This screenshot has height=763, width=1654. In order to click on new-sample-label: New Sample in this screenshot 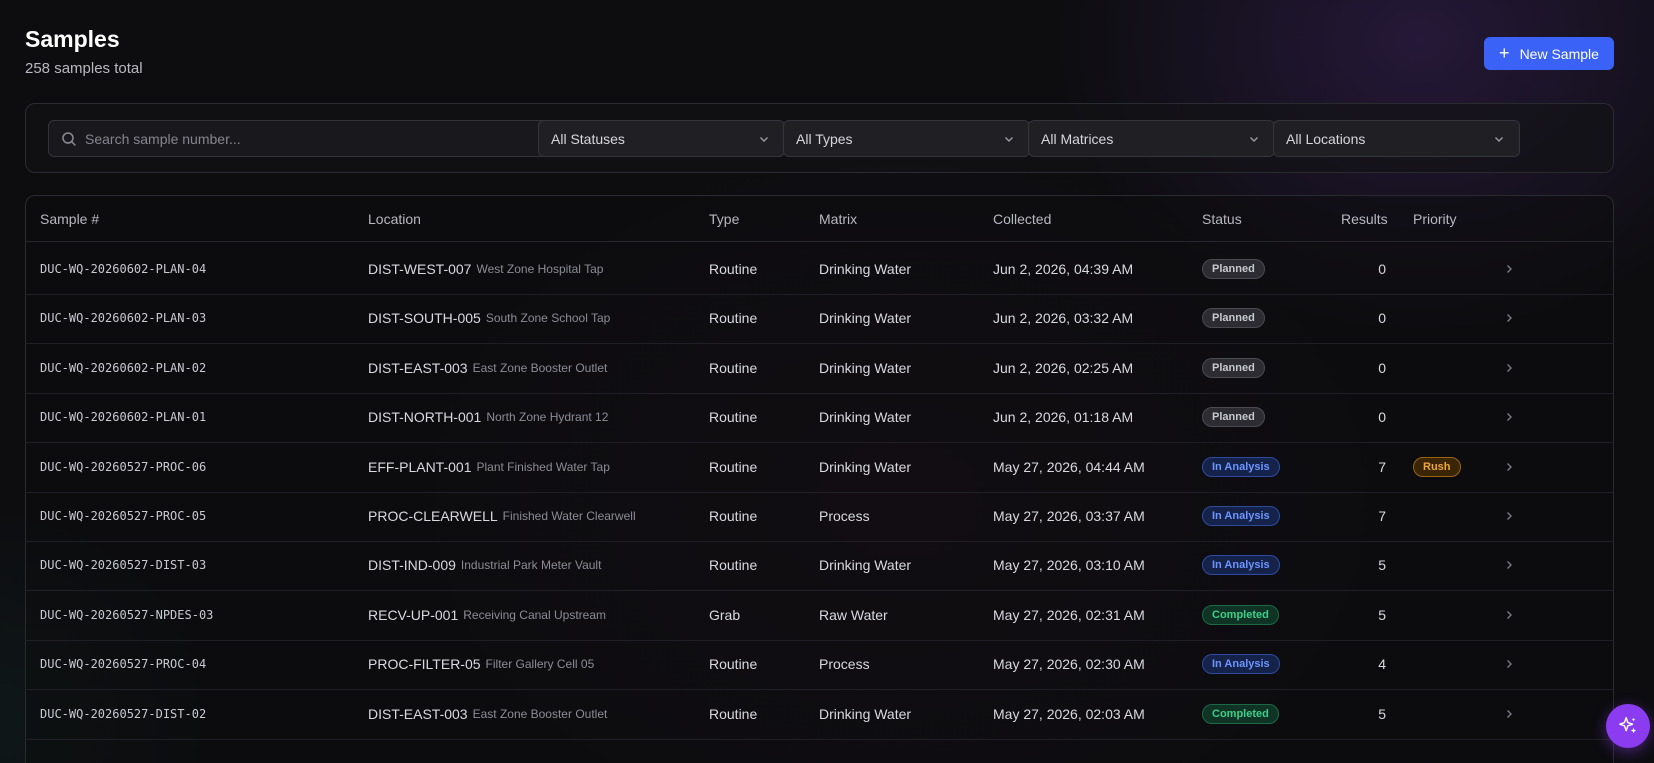, I will do `click(1559, 53)`.